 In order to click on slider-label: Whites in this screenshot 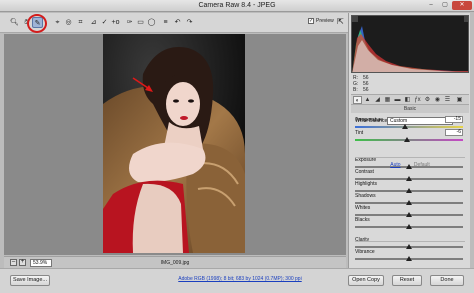, I will do `click(363, 208)`.